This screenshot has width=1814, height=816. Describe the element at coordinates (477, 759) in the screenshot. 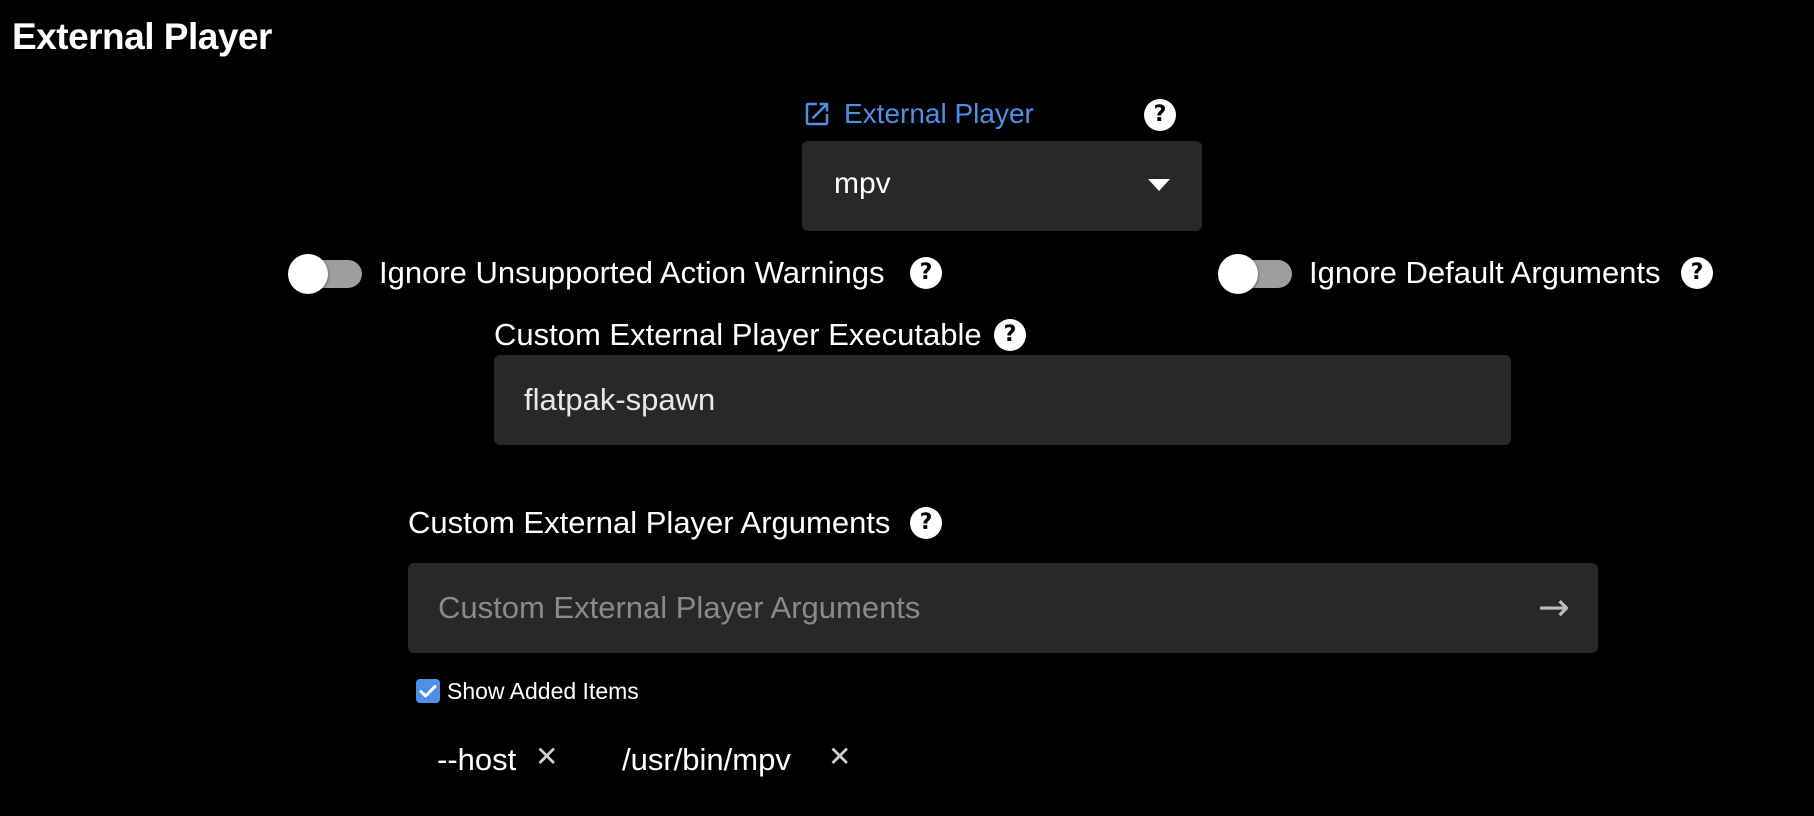

I see `argument-item-text: --host` at that location.